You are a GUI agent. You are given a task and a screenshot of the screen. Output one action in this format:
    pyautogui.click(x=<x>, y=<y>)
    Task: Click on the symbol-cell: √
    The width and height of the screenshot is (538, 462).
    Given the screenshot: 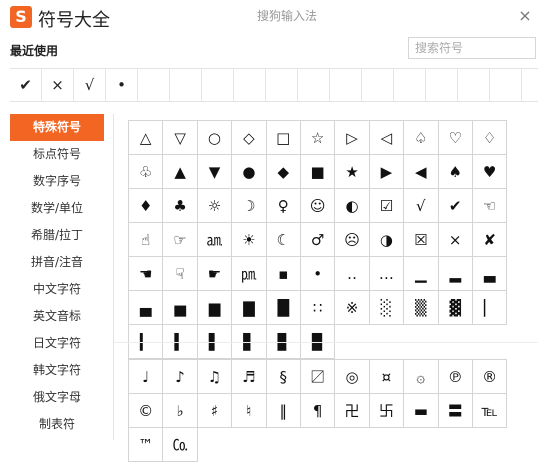 What is the action you would take?
    pyautogui.click(x=421, y=206)
    